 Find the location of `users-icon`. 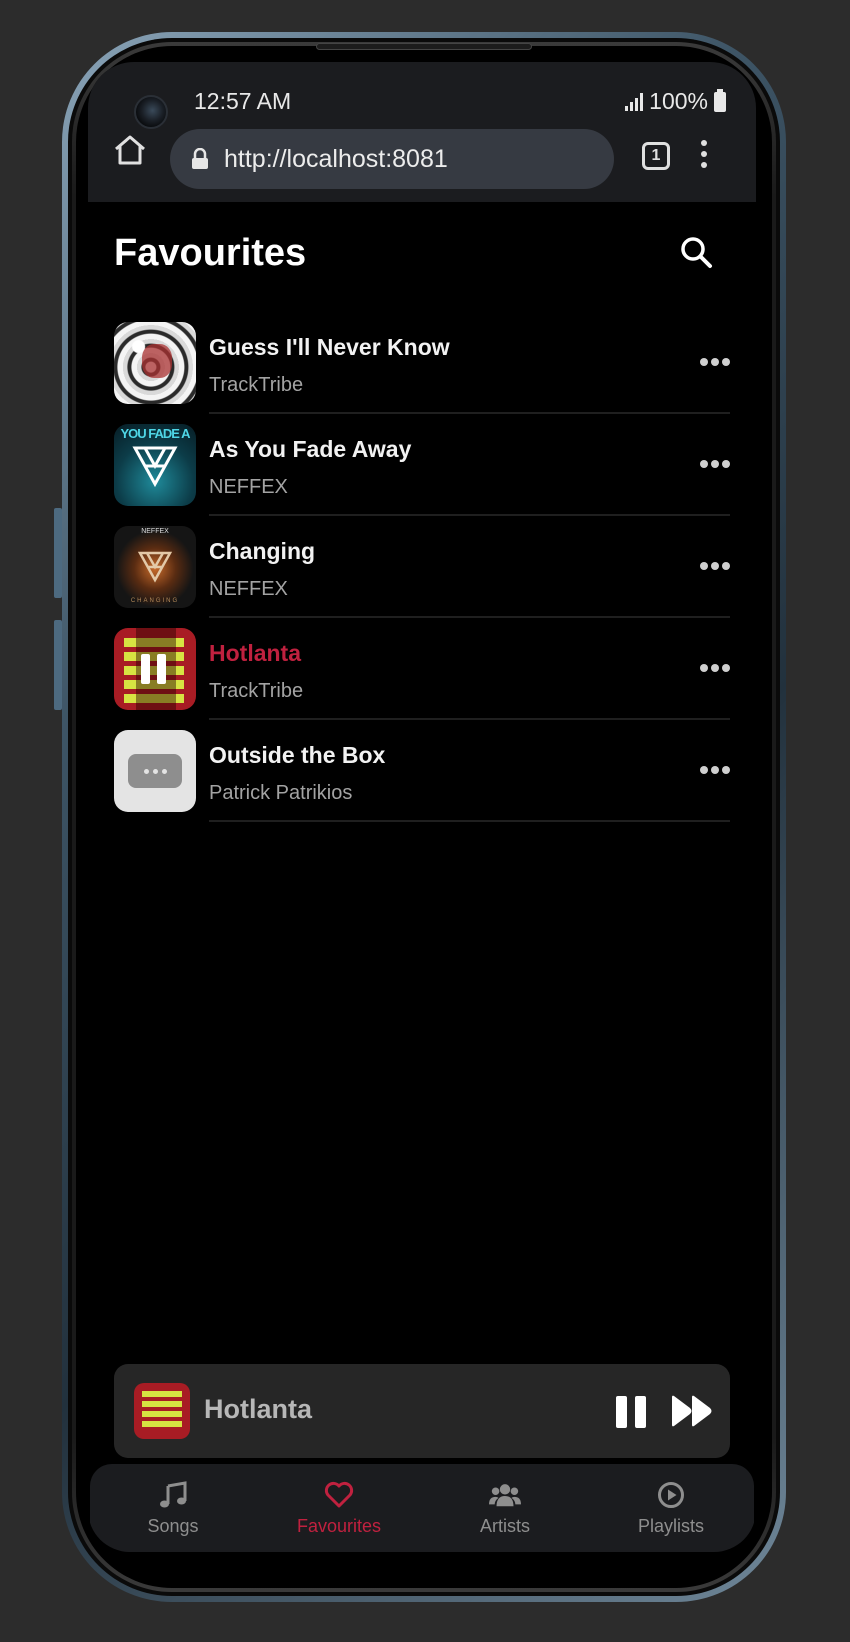

users-icon is located at coordinates (505, 1495).